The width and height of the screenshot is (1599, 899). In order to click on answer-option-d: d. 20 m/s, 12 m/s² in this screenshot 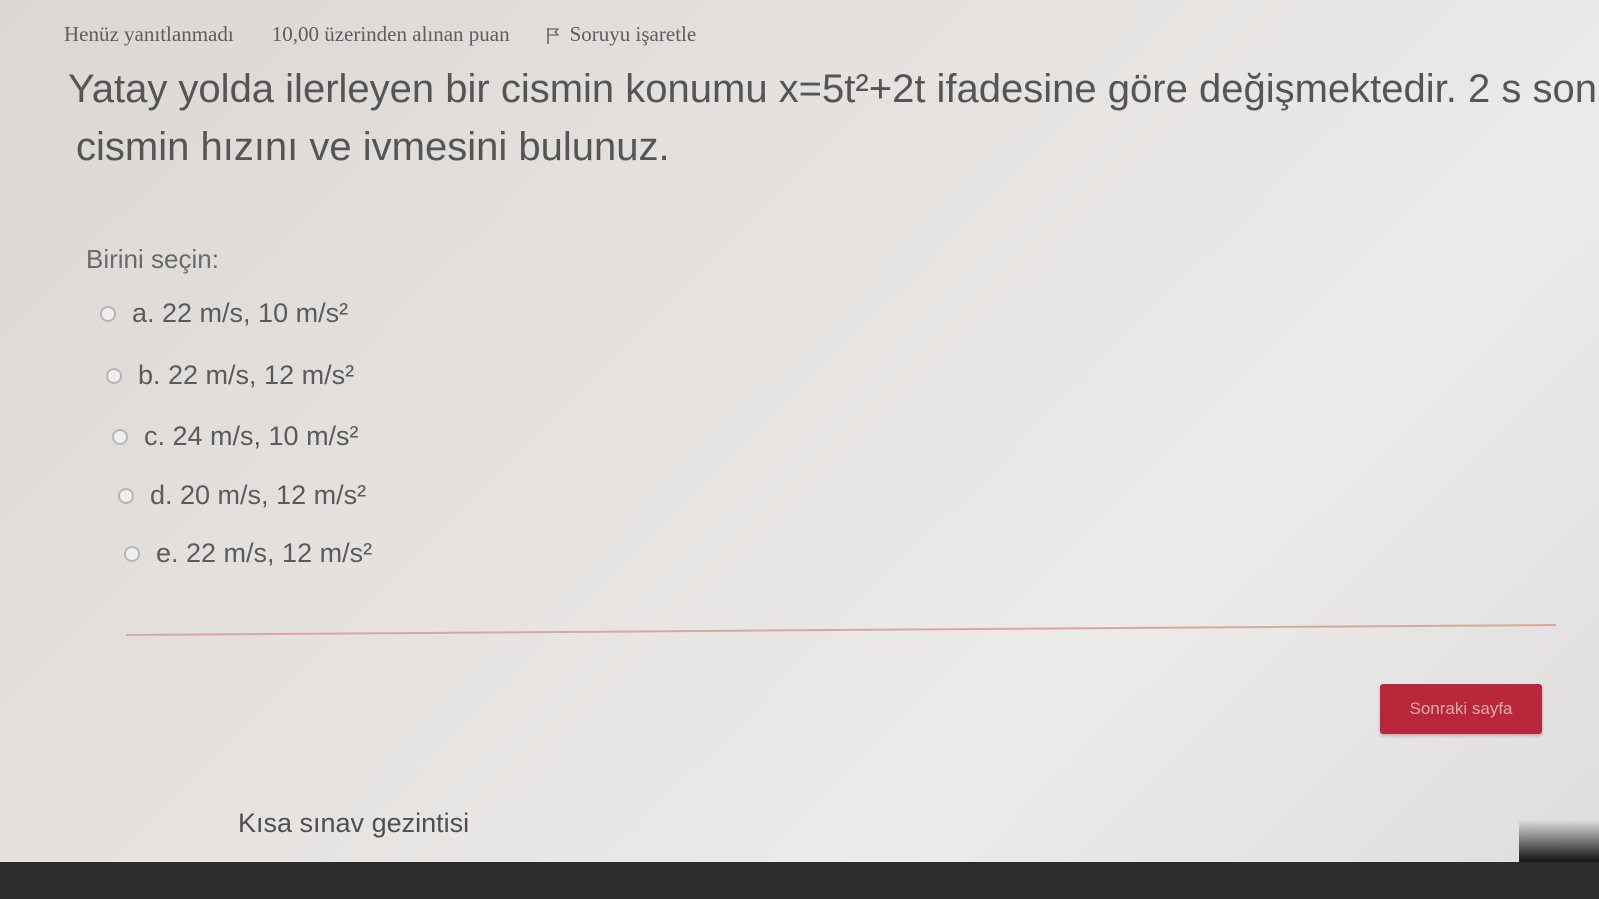, I will do `click(242, 495)`.